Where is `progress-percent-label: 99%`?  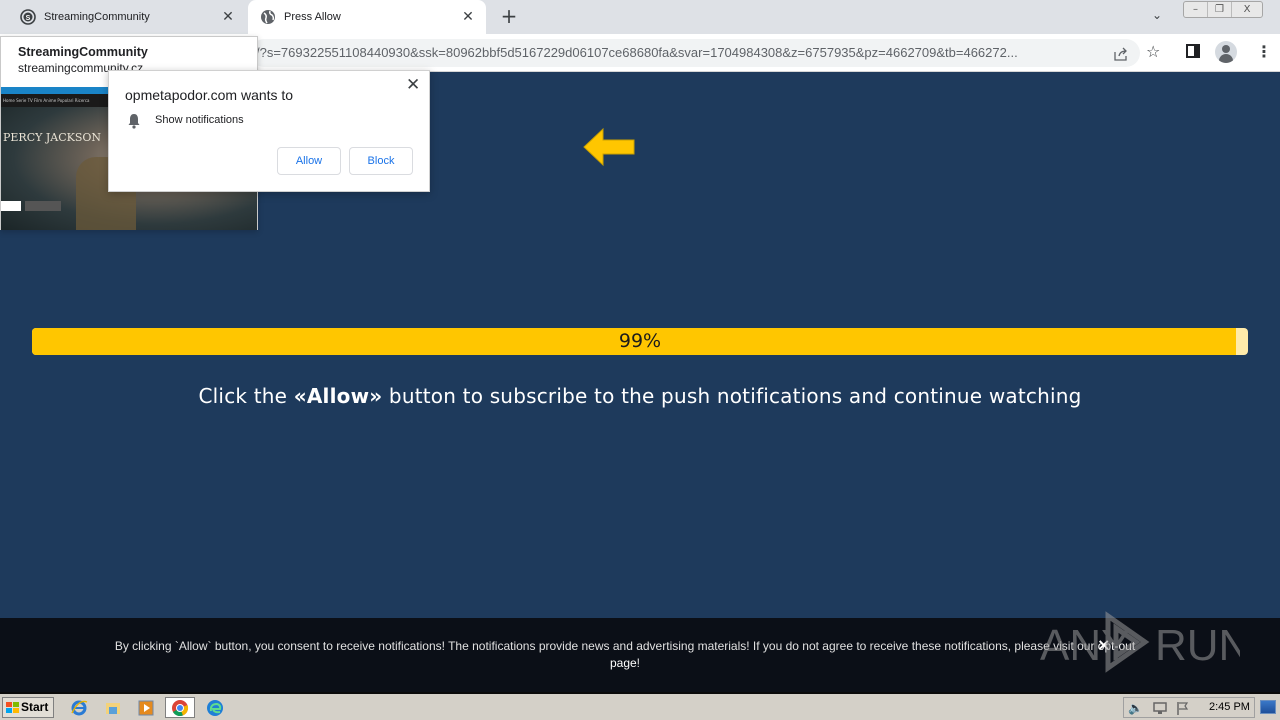
progress-percent-label: 99% is located at coordinates (640, 341).